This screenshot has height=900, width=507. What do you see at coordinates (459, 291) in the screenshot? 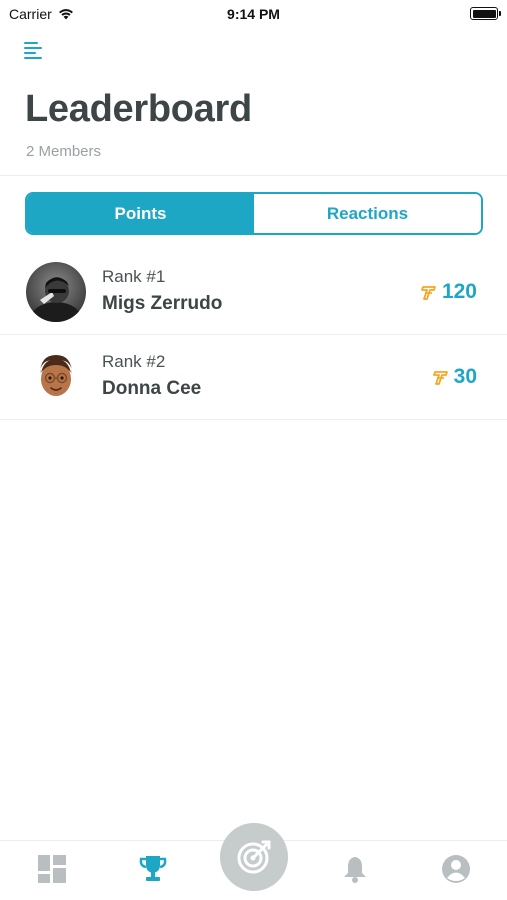
I see `points-value: 120` at bounding box center [459, 291].